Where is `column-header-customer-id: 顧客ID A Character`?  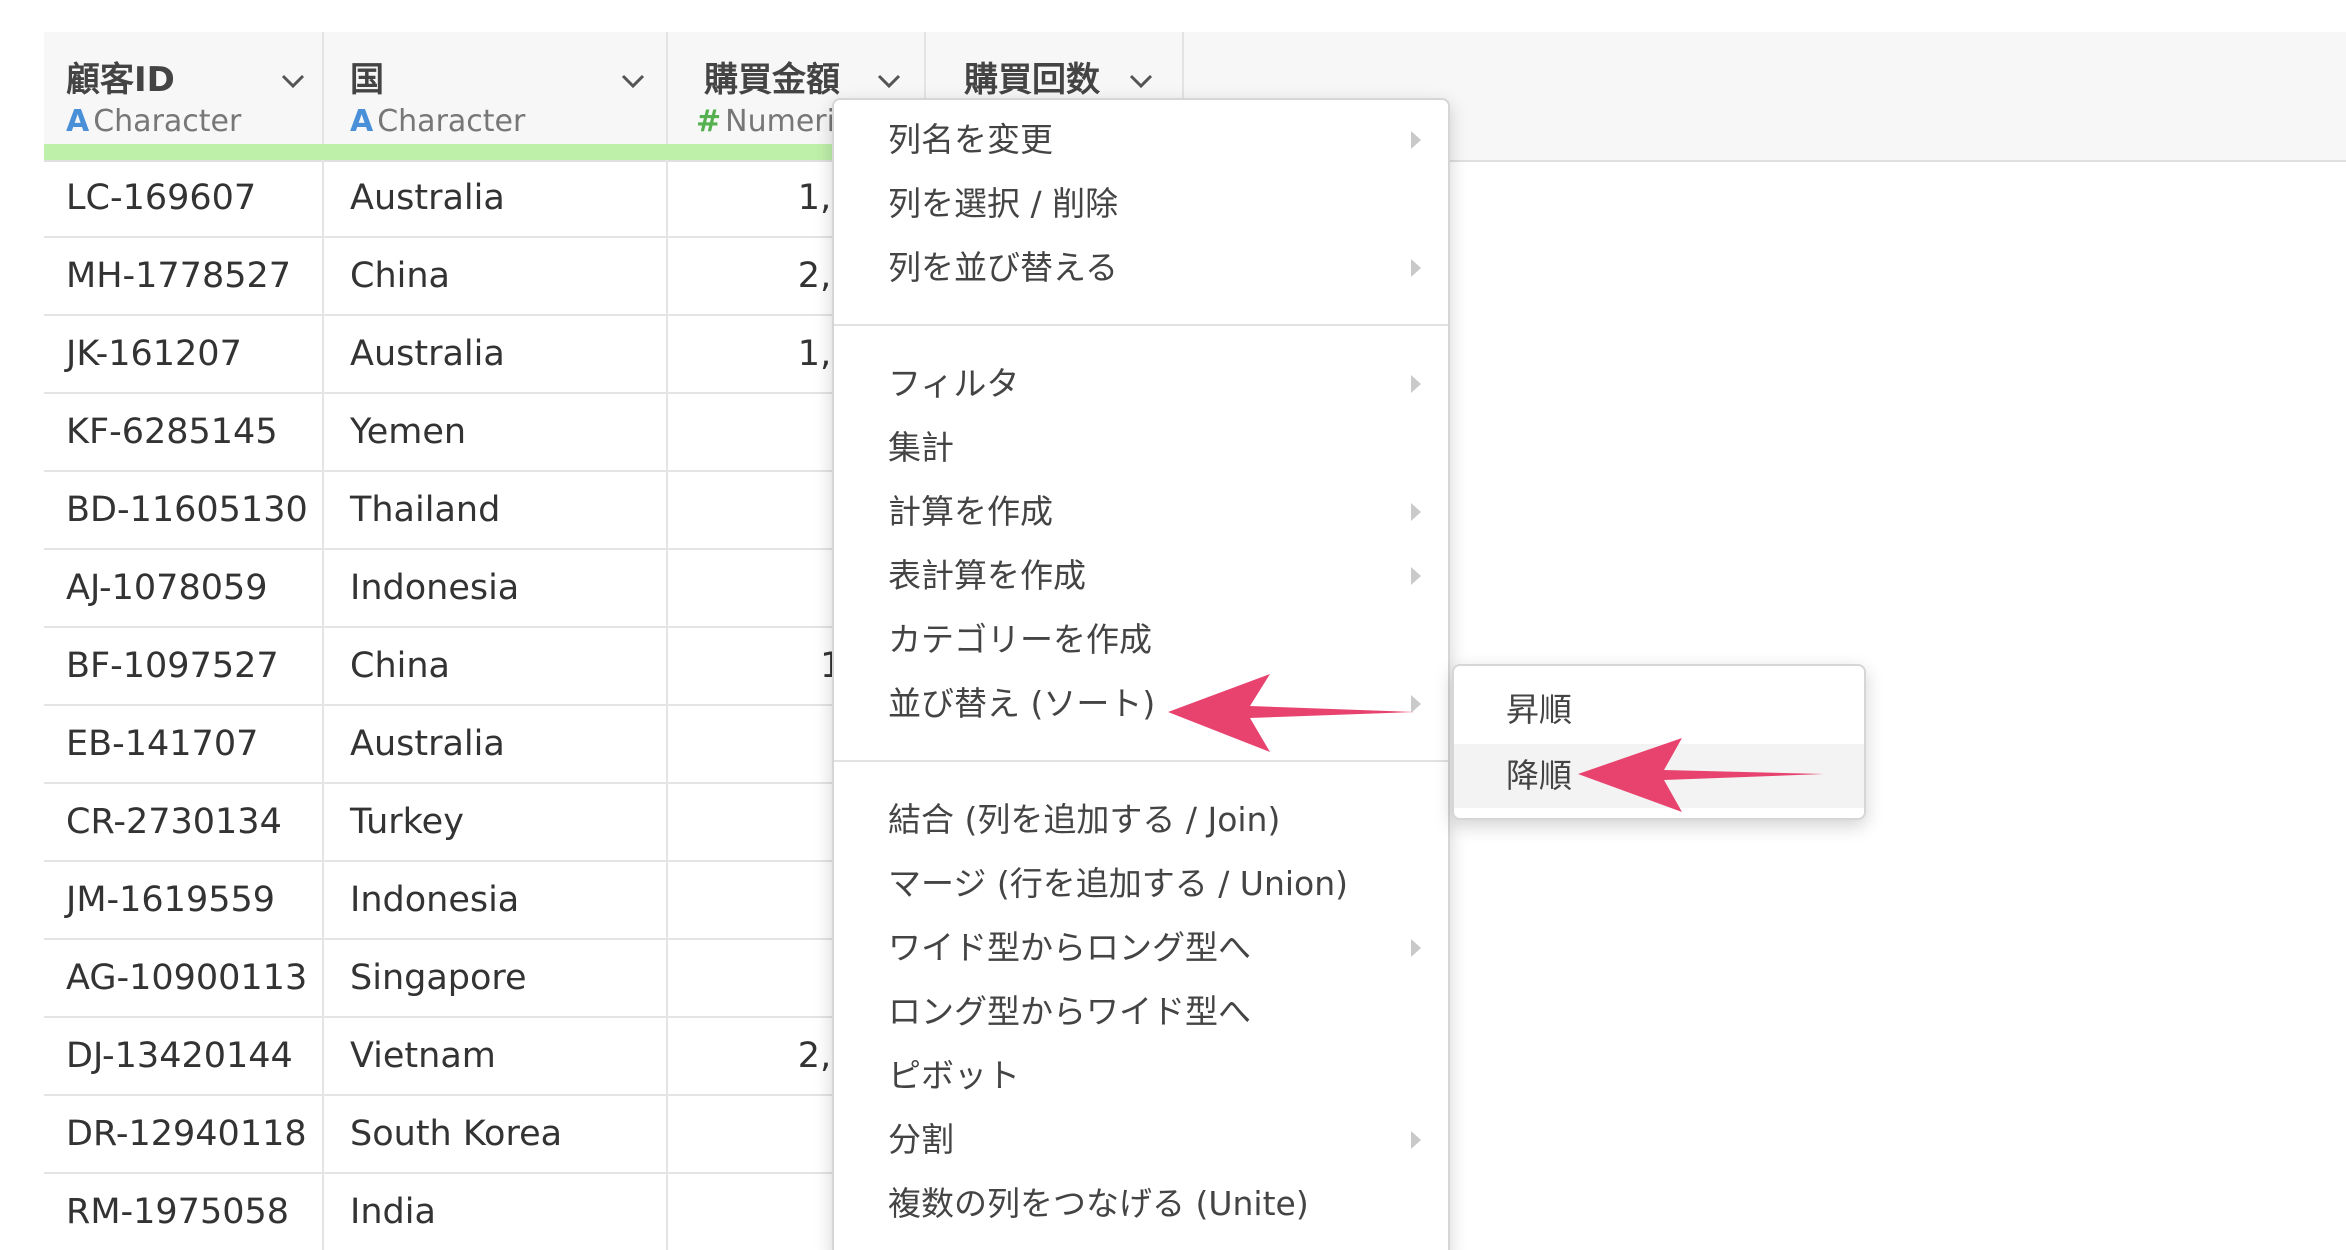
column-header-customer-id: 顧客ID A Character is located at coordinates (184, 96).